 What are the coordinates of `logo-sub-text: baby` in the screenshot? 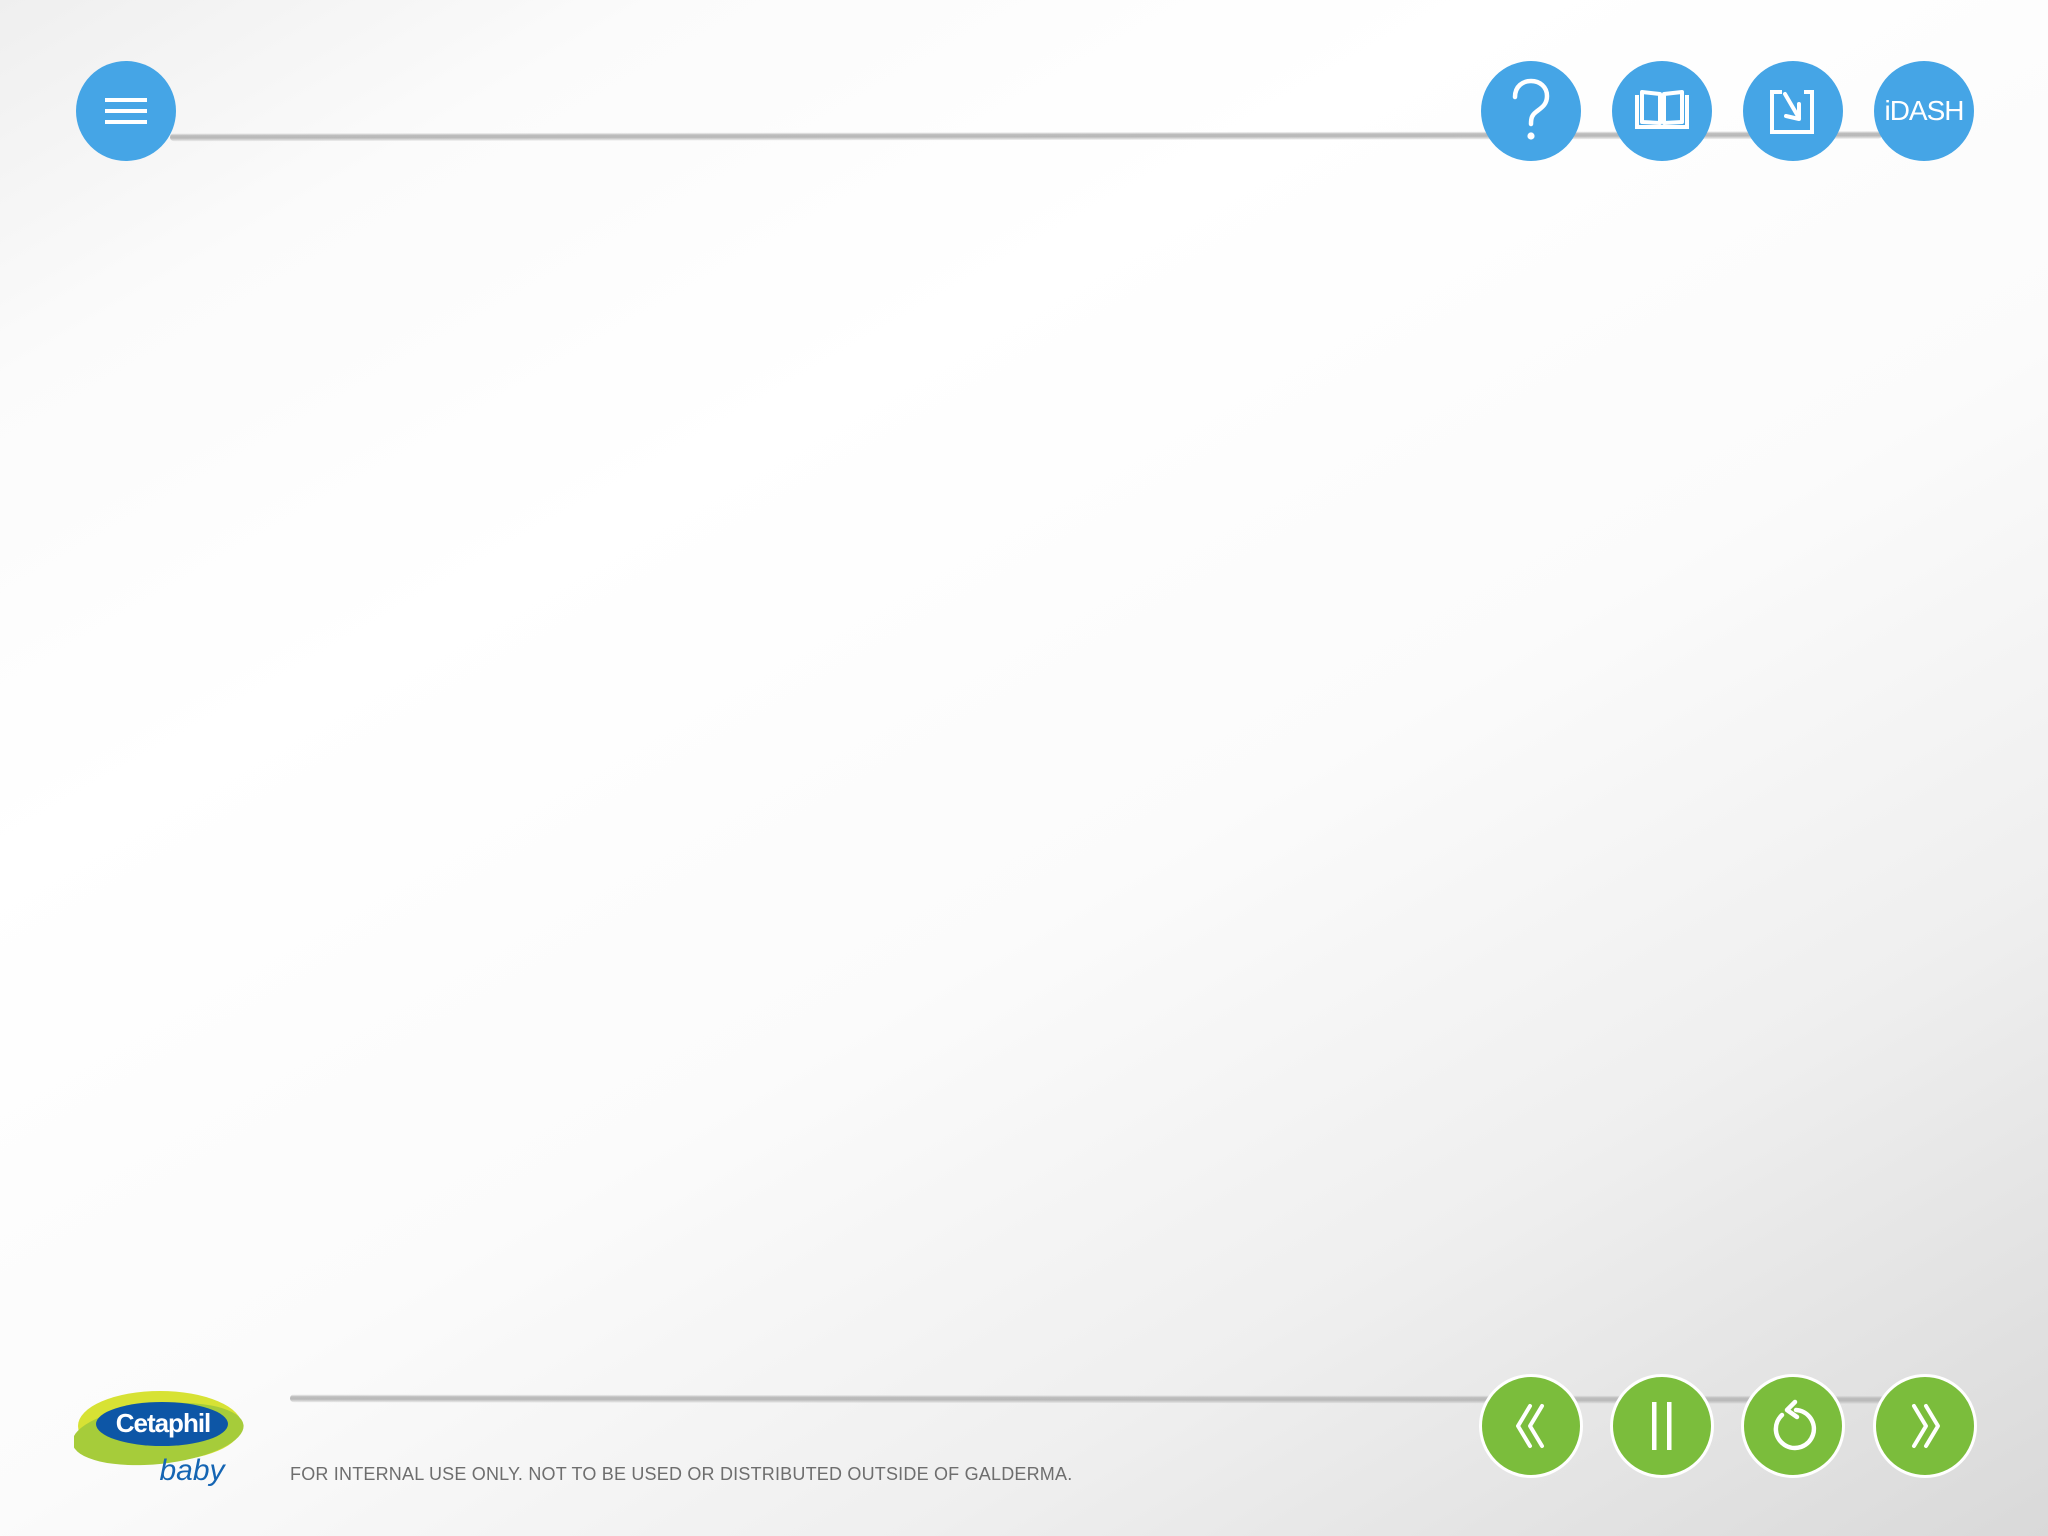 It's located at (192, 1470).